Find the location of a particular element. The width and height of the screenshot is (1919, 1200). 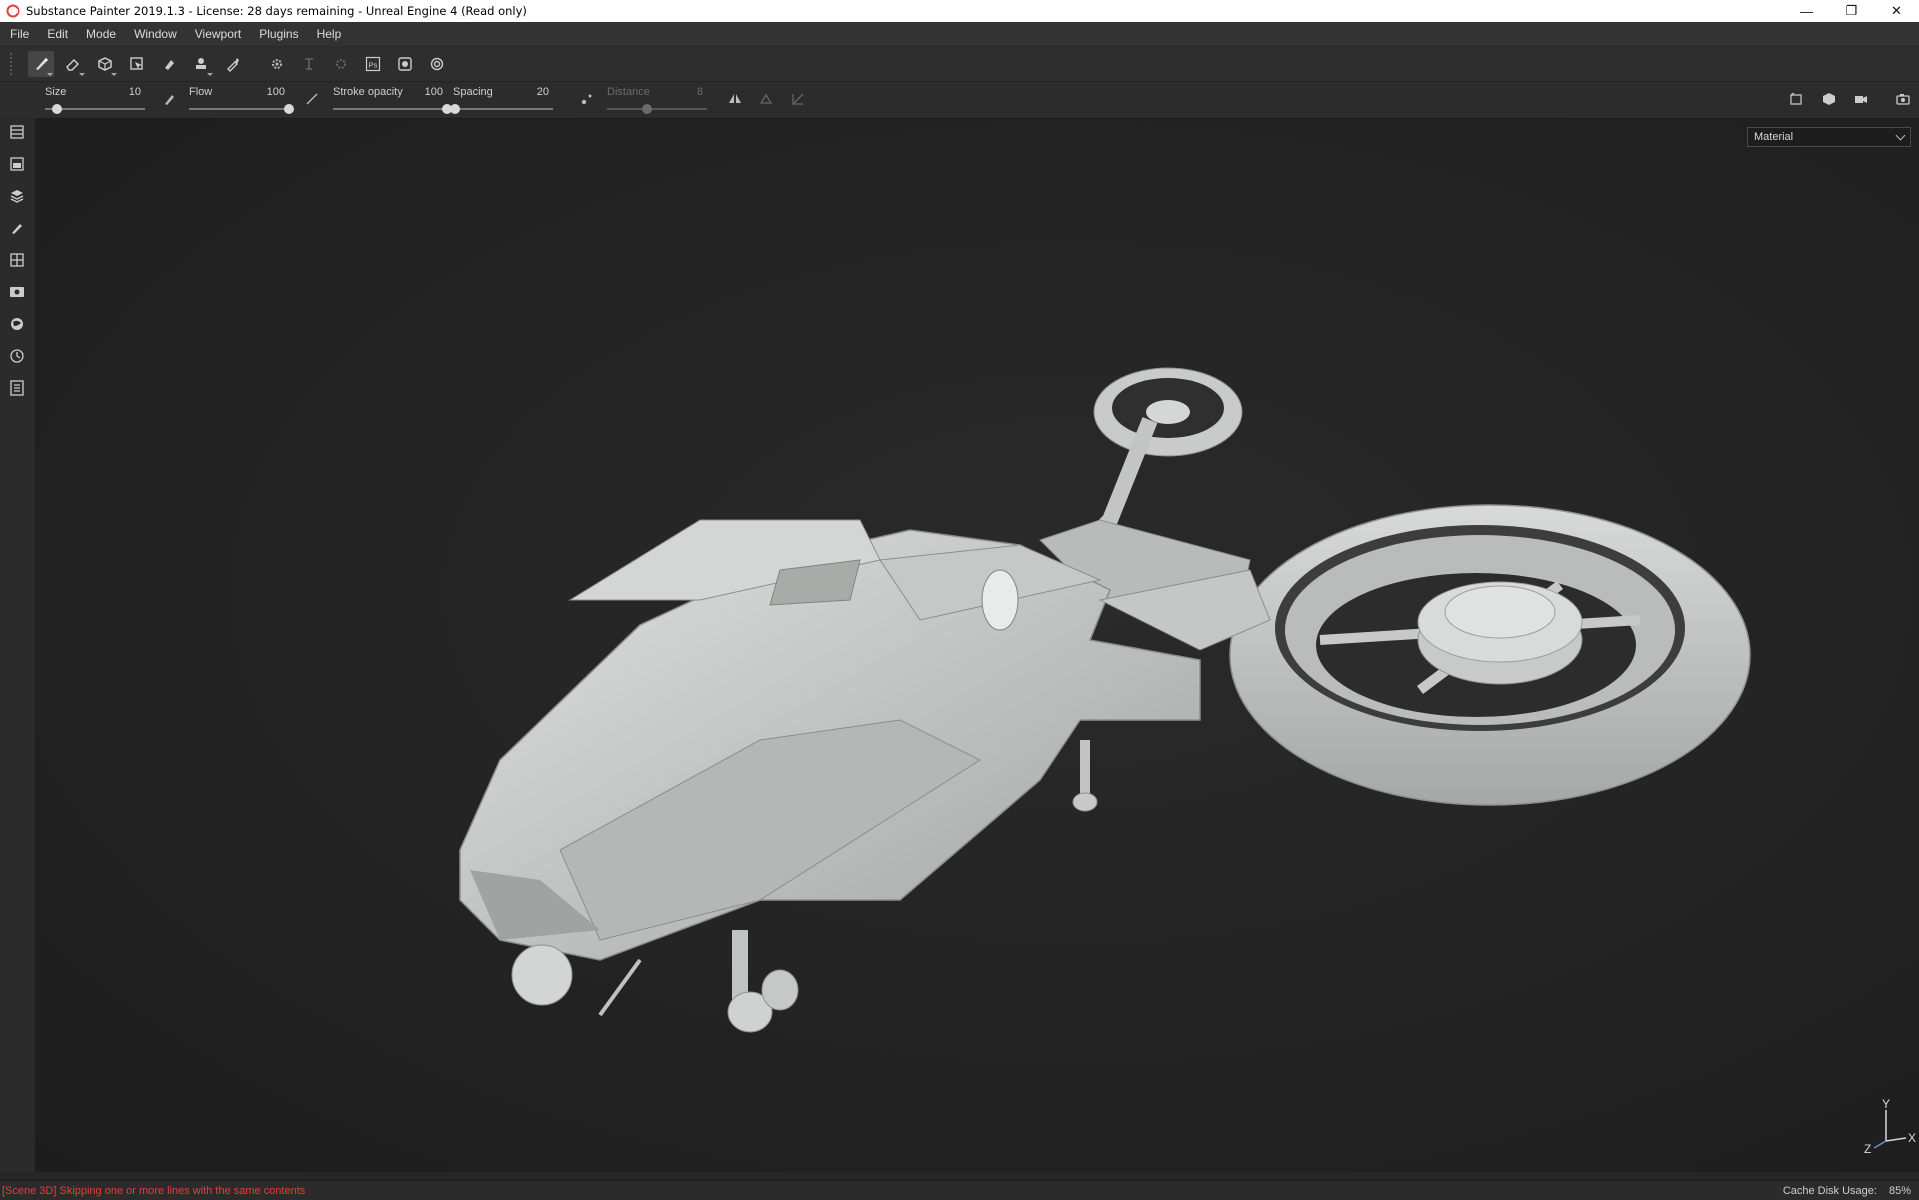

photoshop-export-icon: Ps is located at coordinates (373, 64).